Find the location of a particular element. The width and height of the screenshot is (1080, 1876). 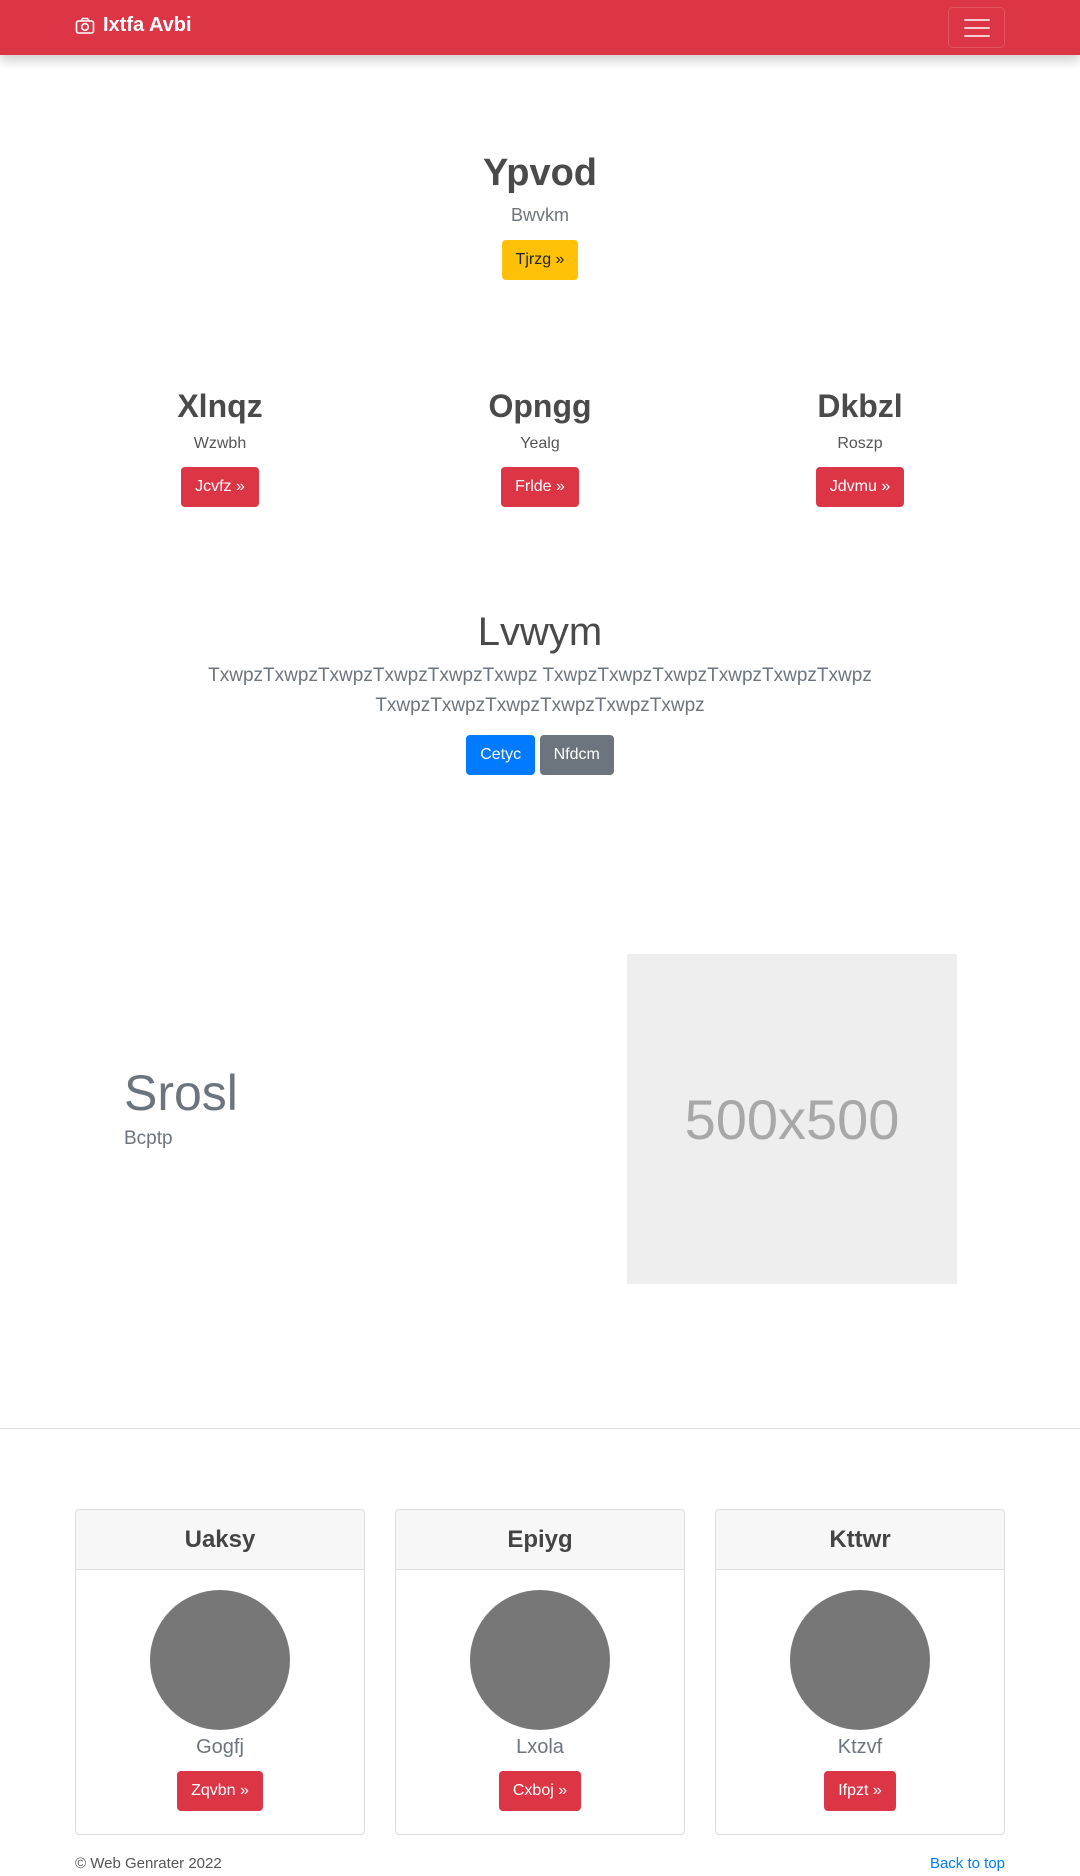

brand-label: Ixtfa Avbi is located at coordinates (147, 25).